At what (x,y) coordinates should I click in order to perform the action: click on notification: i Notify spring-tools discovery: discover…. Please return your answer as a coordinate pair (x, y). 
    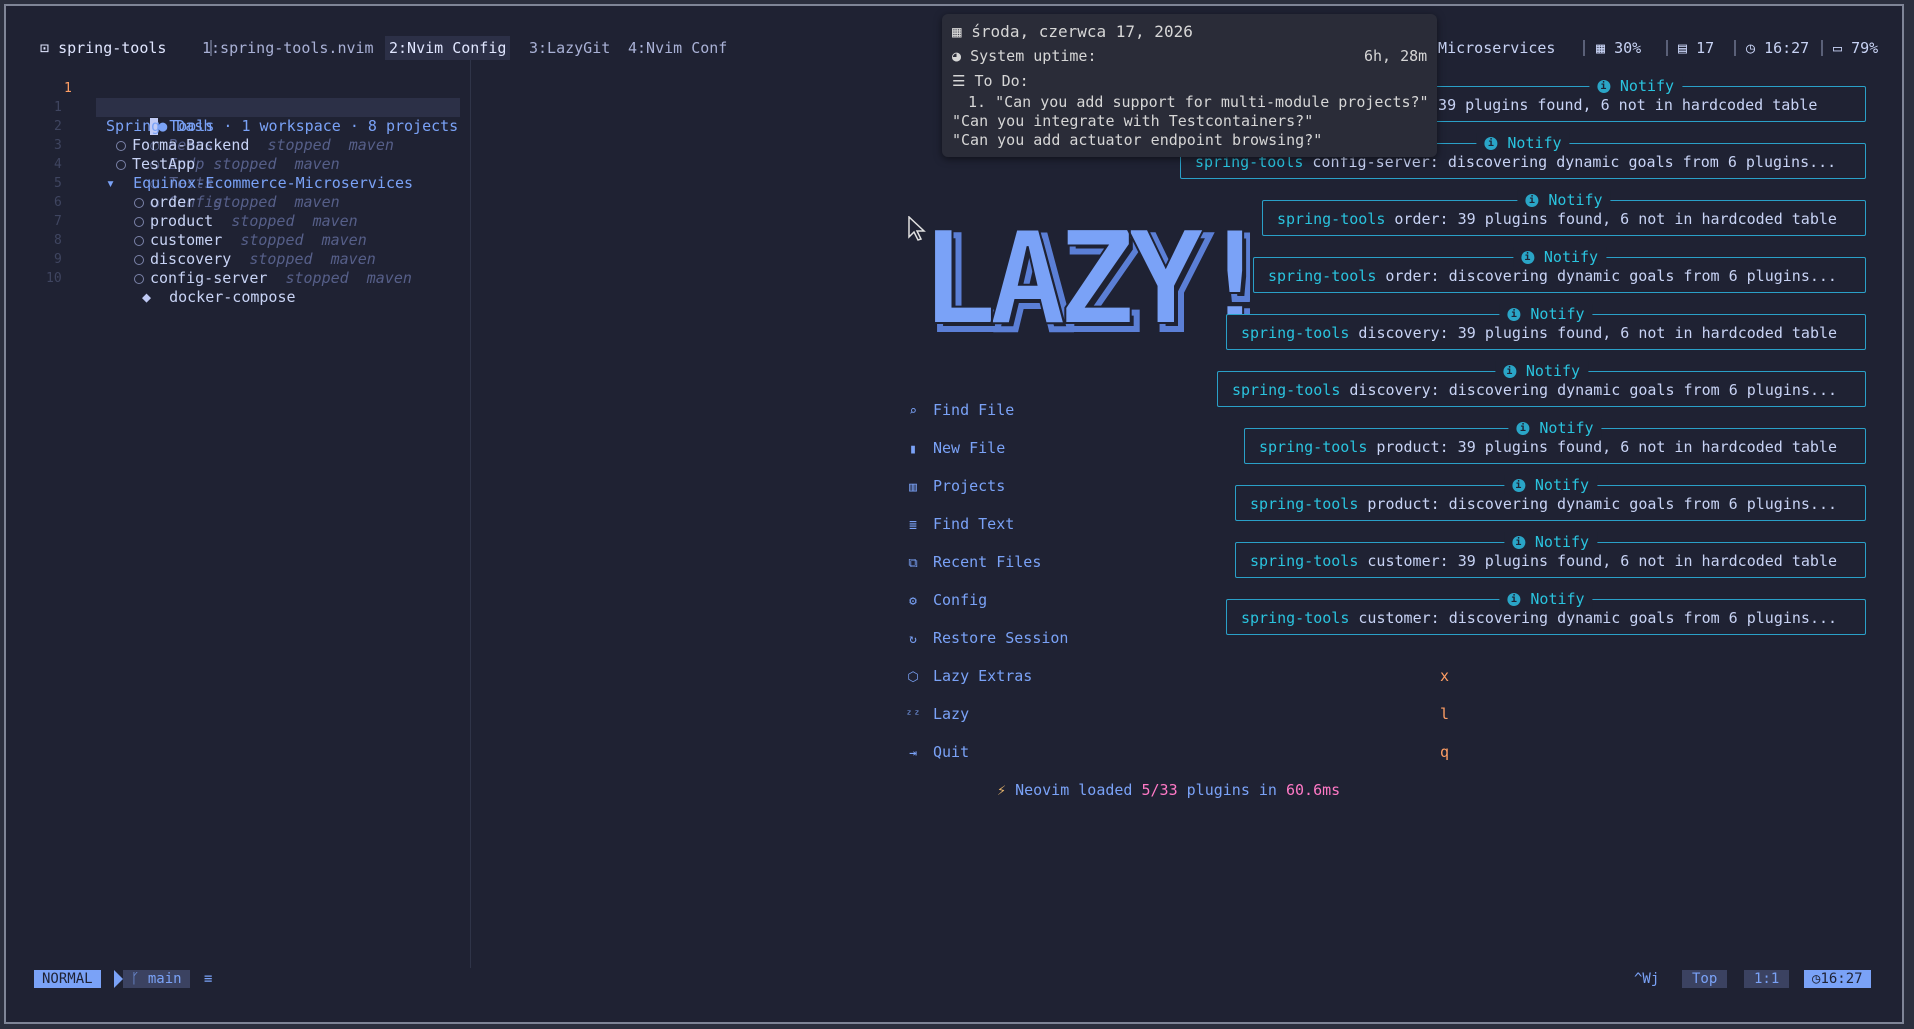
    Looking at the image, I should click on (1541, 384).